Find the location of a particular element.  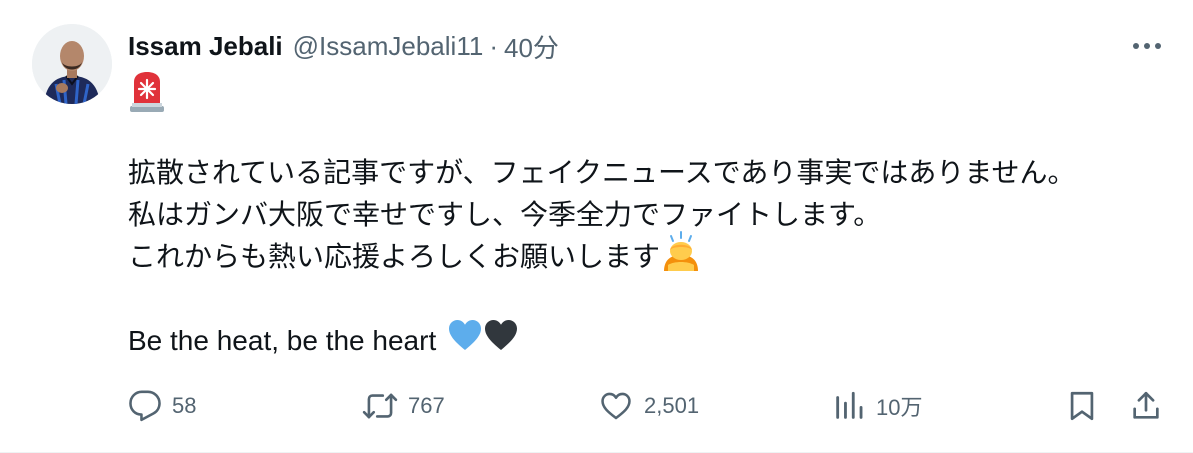

heart-icon is located at coordinates (616, 406).